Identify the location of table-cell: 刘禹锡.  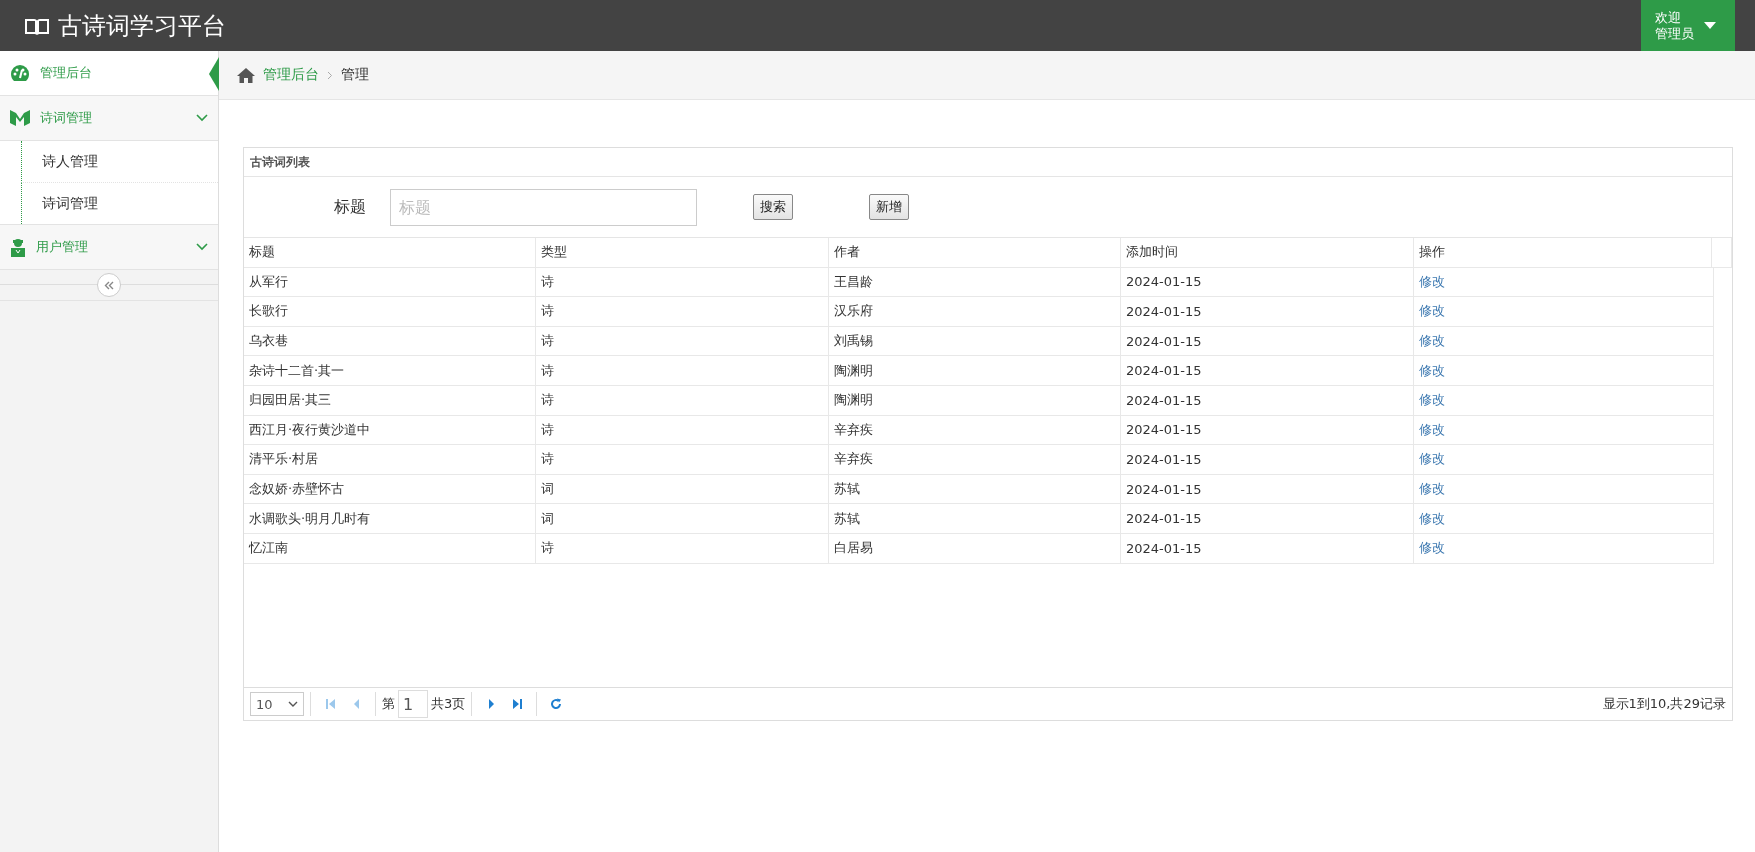
(975, 341).